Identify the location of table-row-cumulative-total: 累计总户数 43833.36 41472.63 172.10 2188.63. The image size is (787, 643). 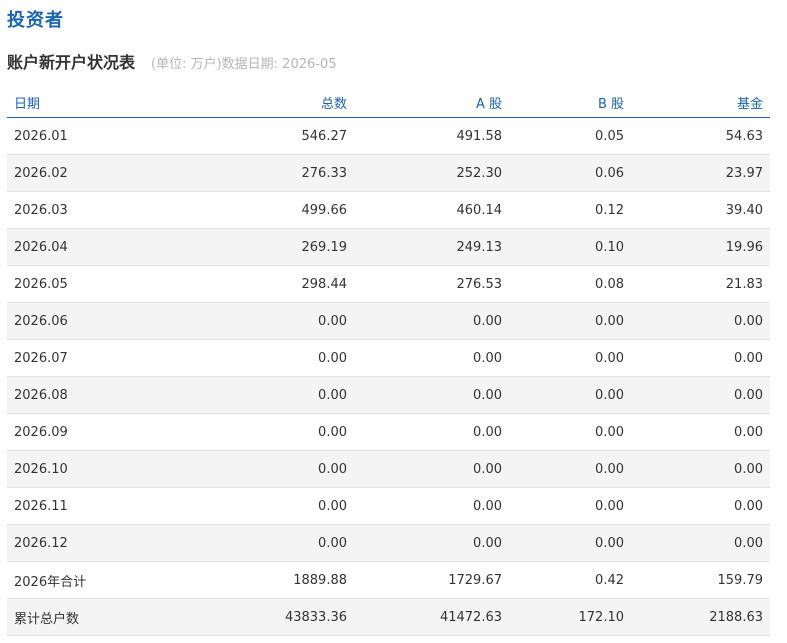
(388, 617).